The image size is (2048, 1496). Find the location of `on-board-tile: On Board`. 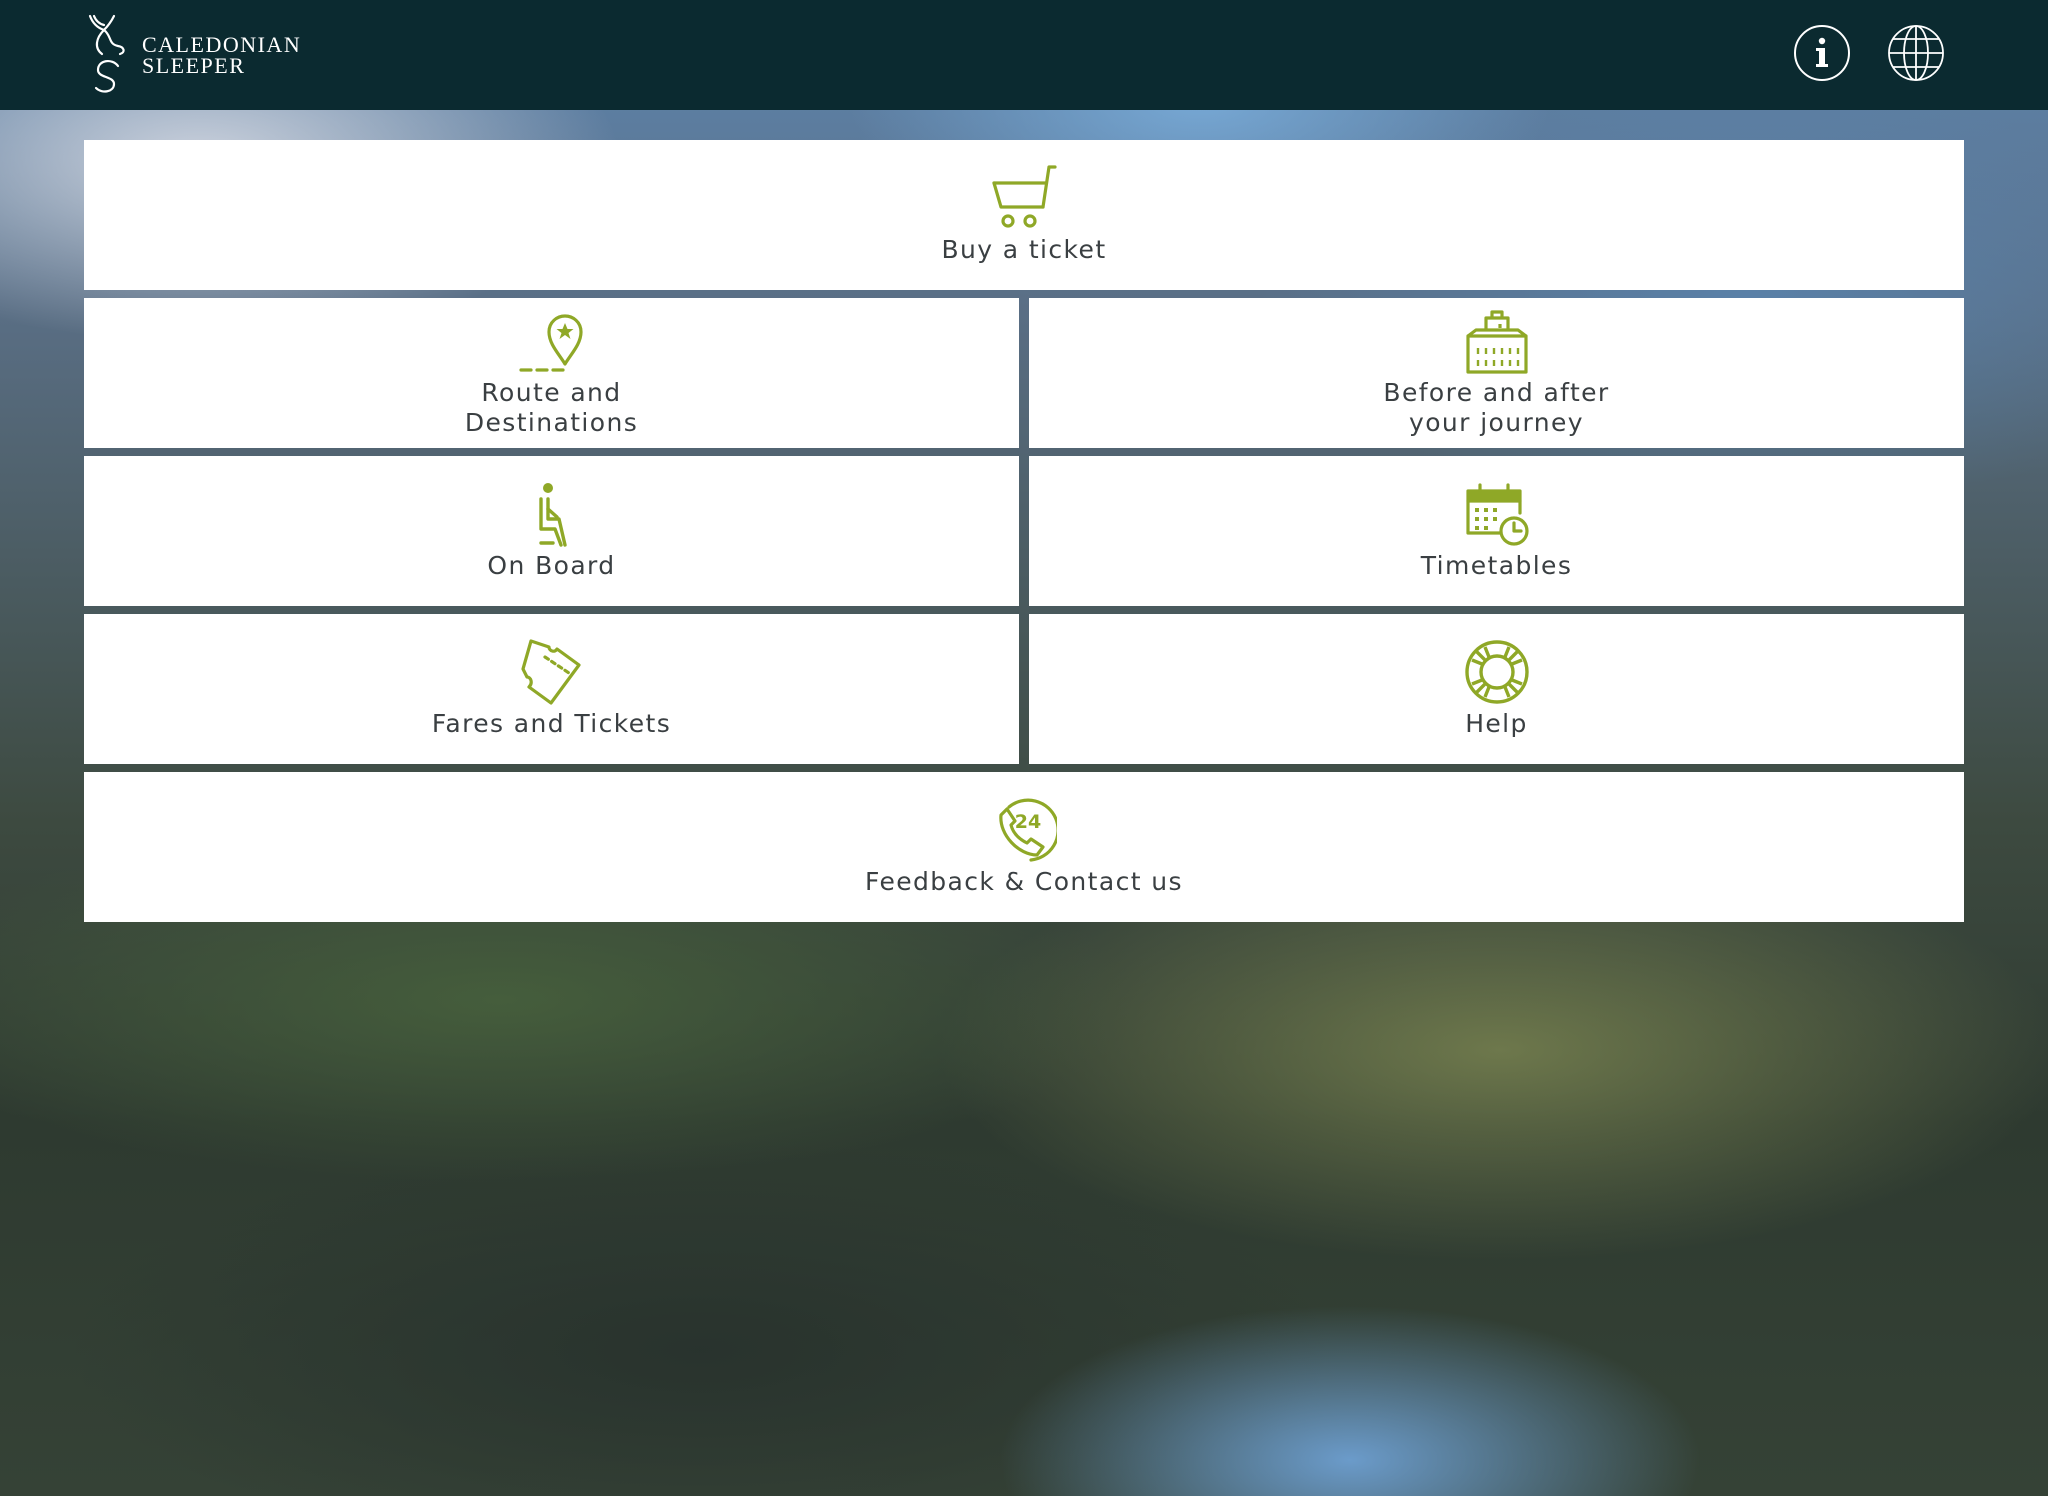

on-board-tile: On Board is located at coordinates (551, 531).